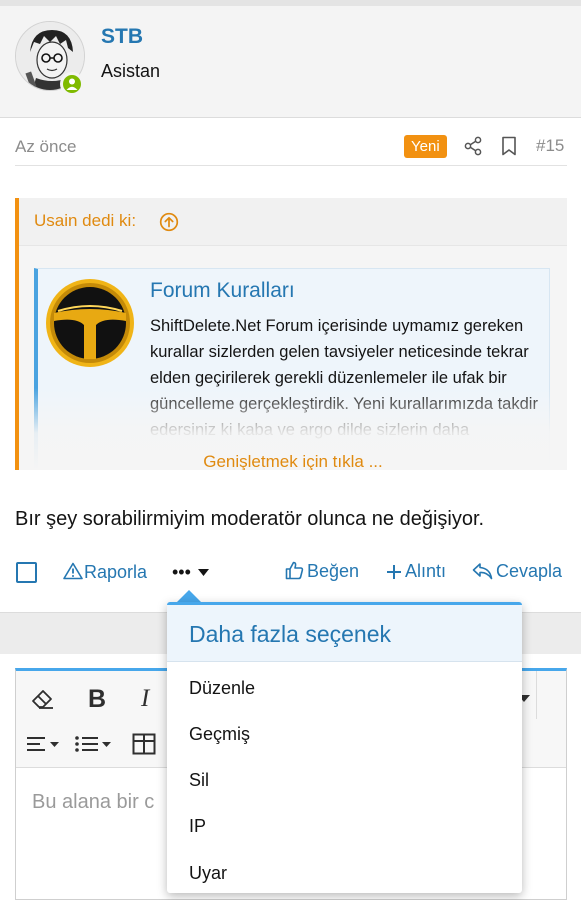 The height and width of the screenshot is (900, 581). Describe the element at coordinates (529, 571) in the screenshot. I see `reply-label: Cevapla` at that location.